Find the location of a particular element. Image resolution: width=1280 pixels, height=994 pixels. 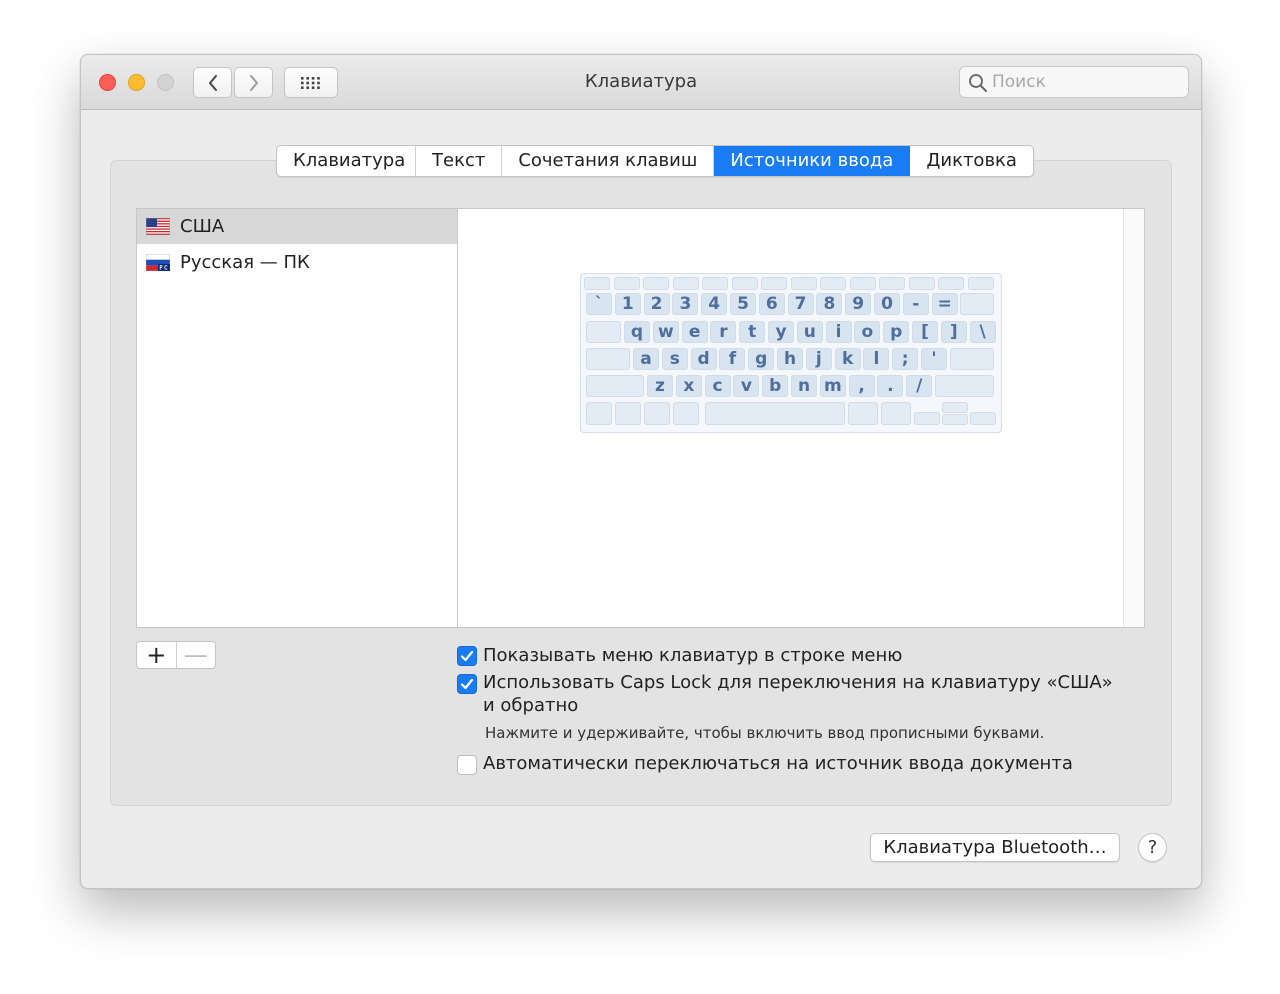

minimize-window-button is located at coordinates (136, 82).